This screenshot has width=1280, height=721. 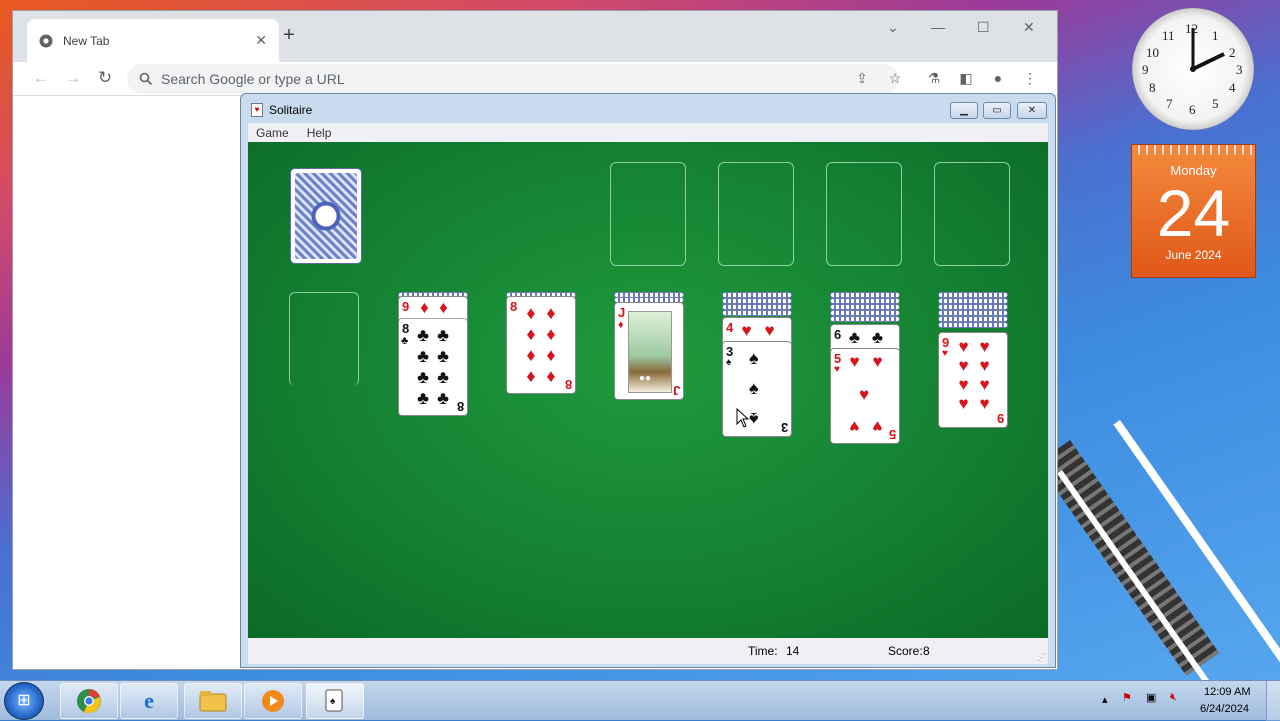 I want to click on forward-arrow-icon: →, so click(x=73, y=78).